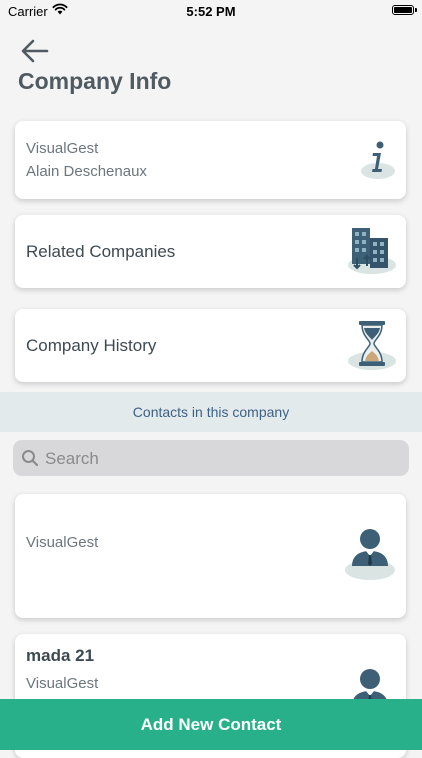 This screenshot has width=422, height=758. What do you see at coordinates (370, 556) in the screenshot?
I see `person-icon` at bounding box center [370, 556].